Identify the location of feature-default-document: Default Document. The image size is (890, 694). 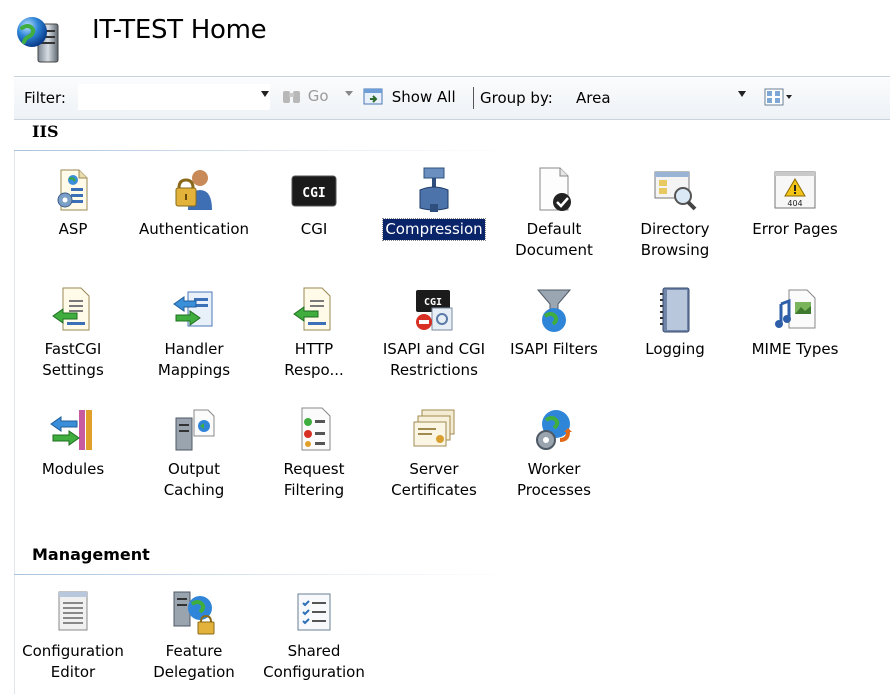
(554, 213).